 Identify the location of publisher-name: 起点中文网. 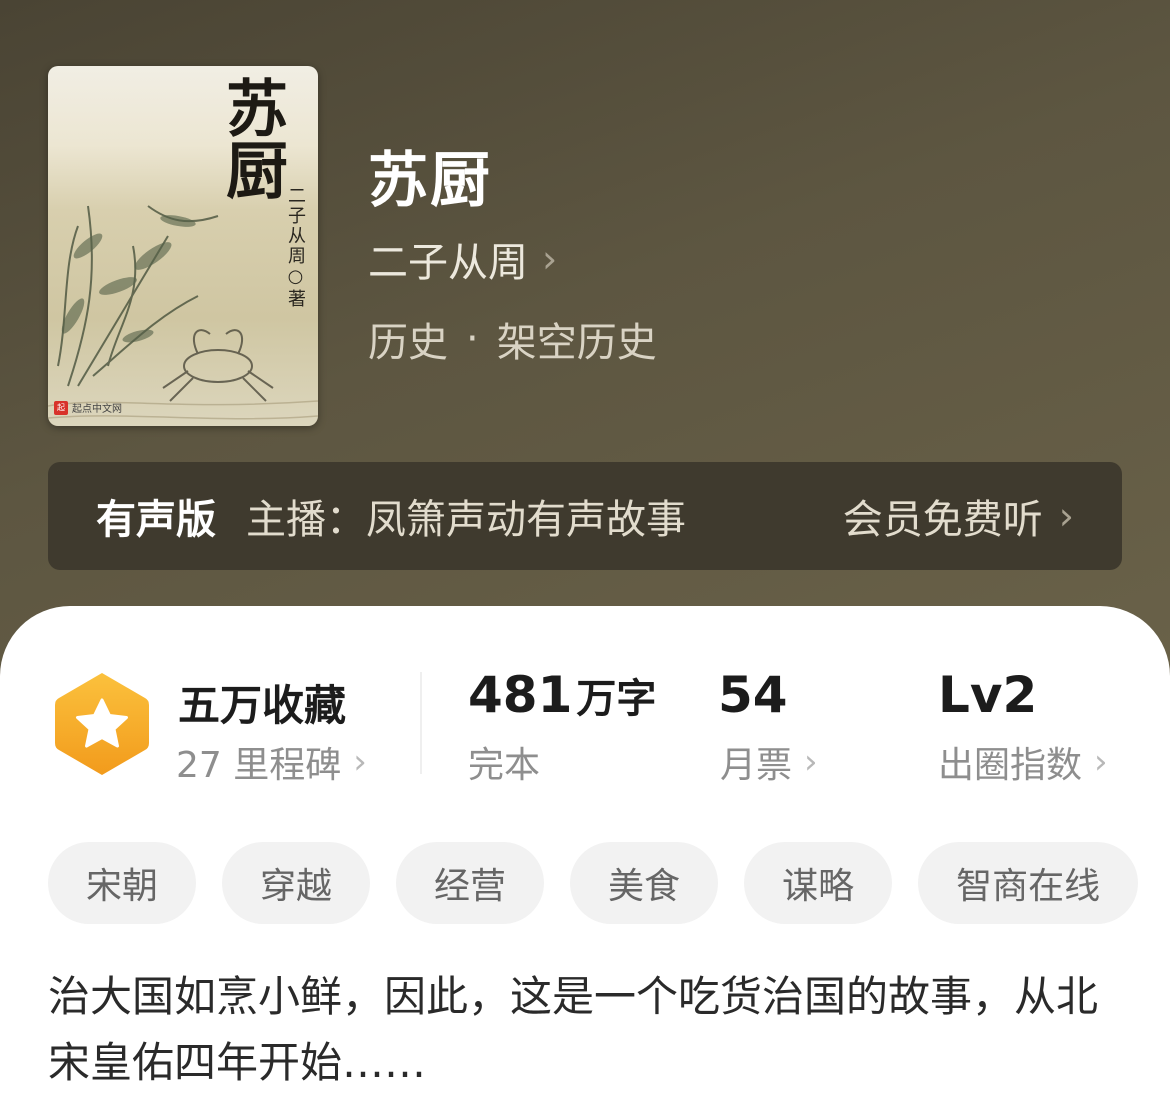
(97, 409).